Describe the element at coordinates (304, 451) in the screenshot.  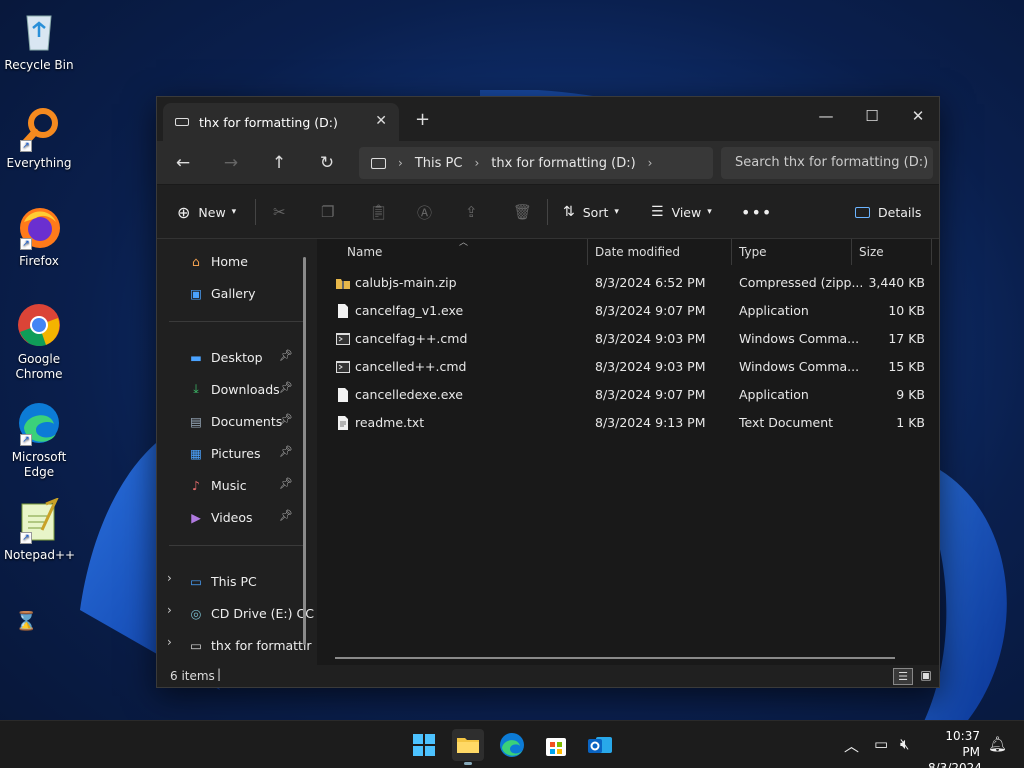
I see `nav-scrollbar` at that location.